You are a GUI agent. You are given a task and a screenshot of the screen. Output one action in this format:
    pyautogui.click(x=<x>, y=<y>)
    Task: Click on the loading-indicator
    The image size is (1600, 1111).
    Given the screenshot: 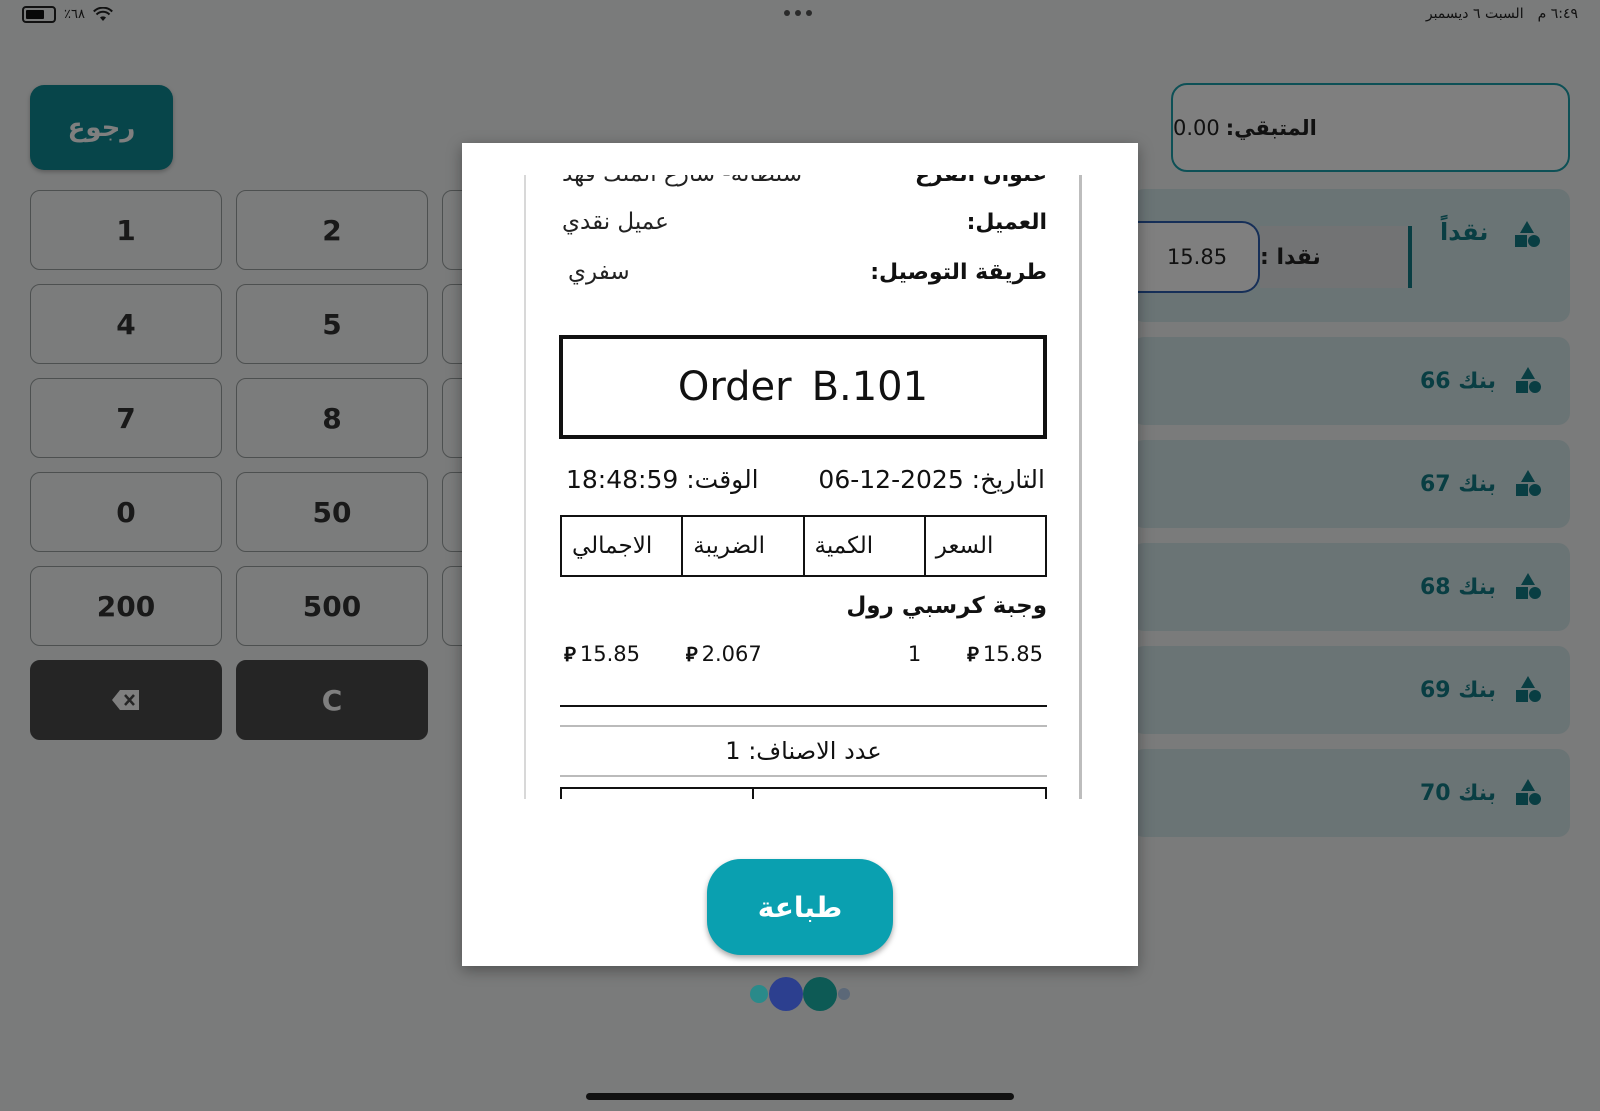 What is the action you would take?
    pyautogui.click(x=800, y=994)
    